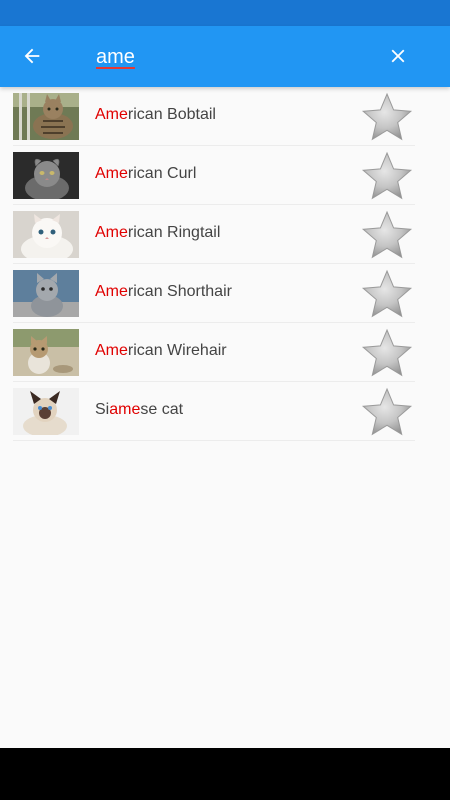  I want to click on list-item: American Shorthair, so click(225, 293).